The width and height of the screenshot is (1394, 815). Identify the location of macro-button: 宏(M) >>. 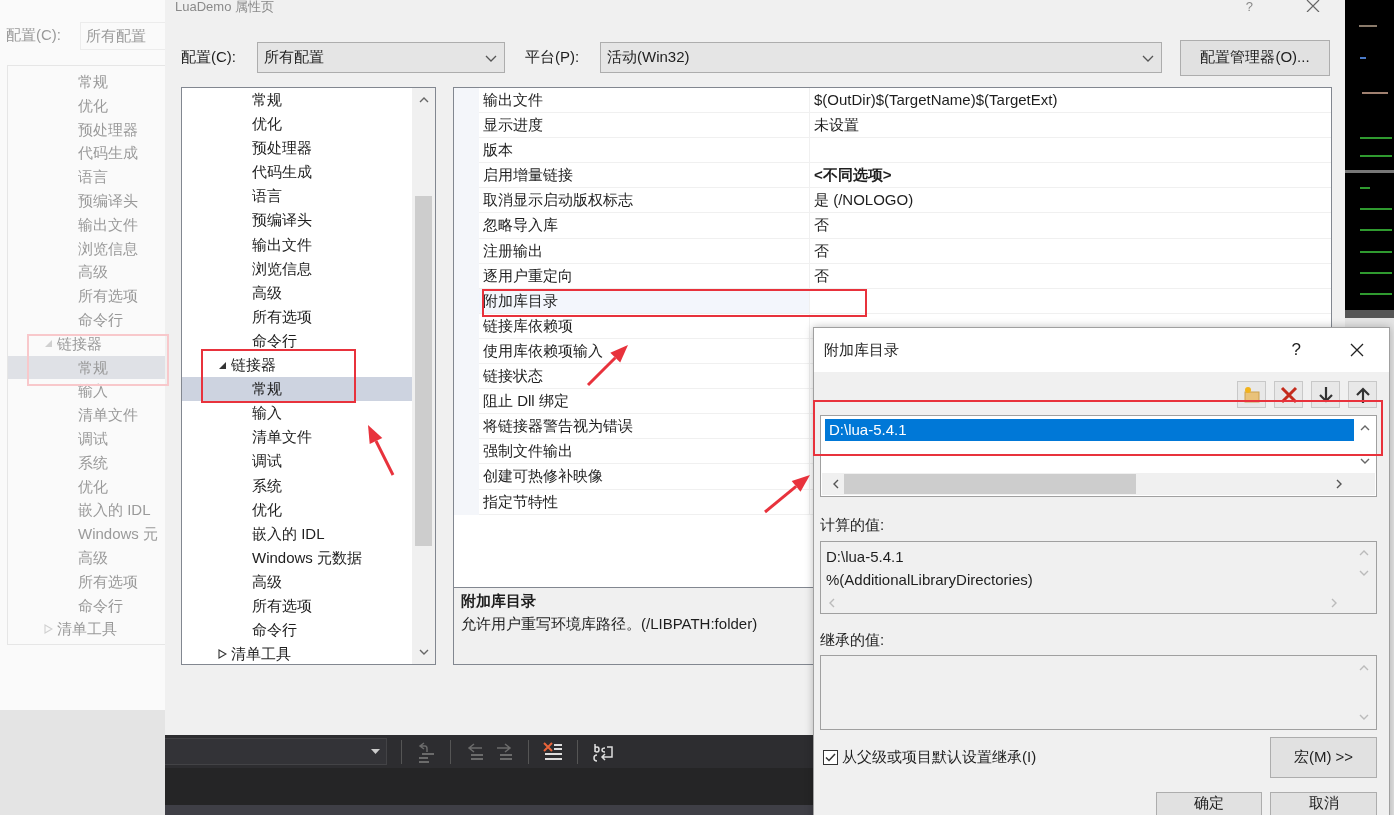
(1323, 757).